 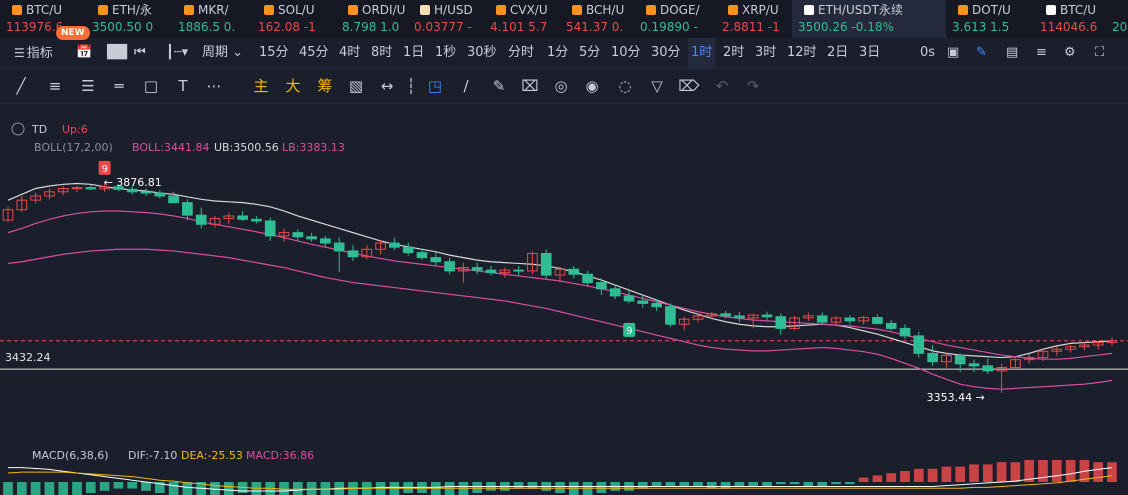 I want to click on chip-distribution-button: 筹, so click(x=325, y=86).